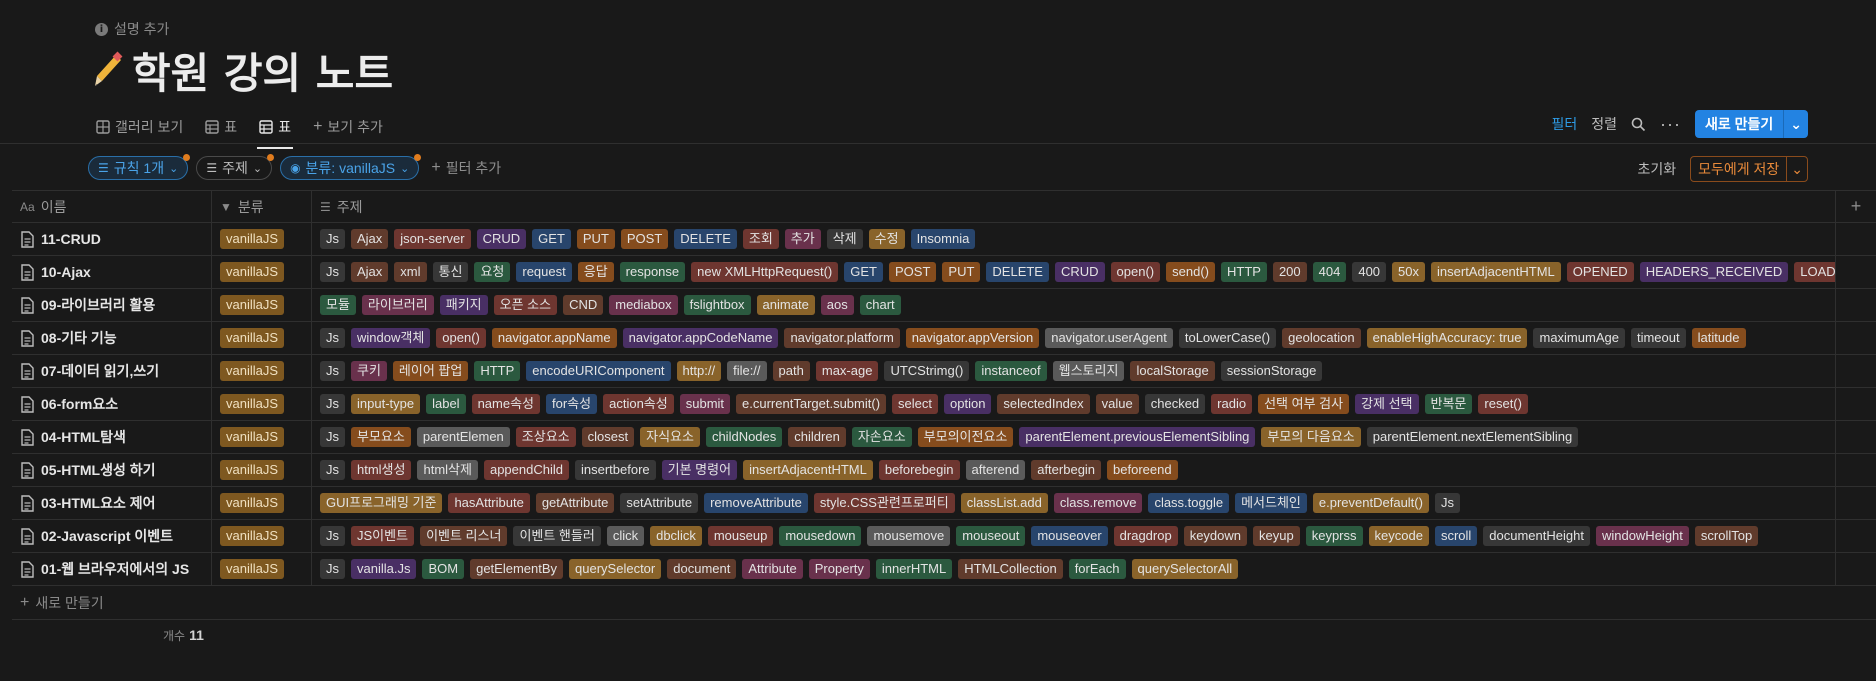 Image resolution: width=1876 pixels, height=681 pixels. Describe the element at coordinates (1814, 272) in the screenshot. I see `topic-tag: LOADING` at that location.